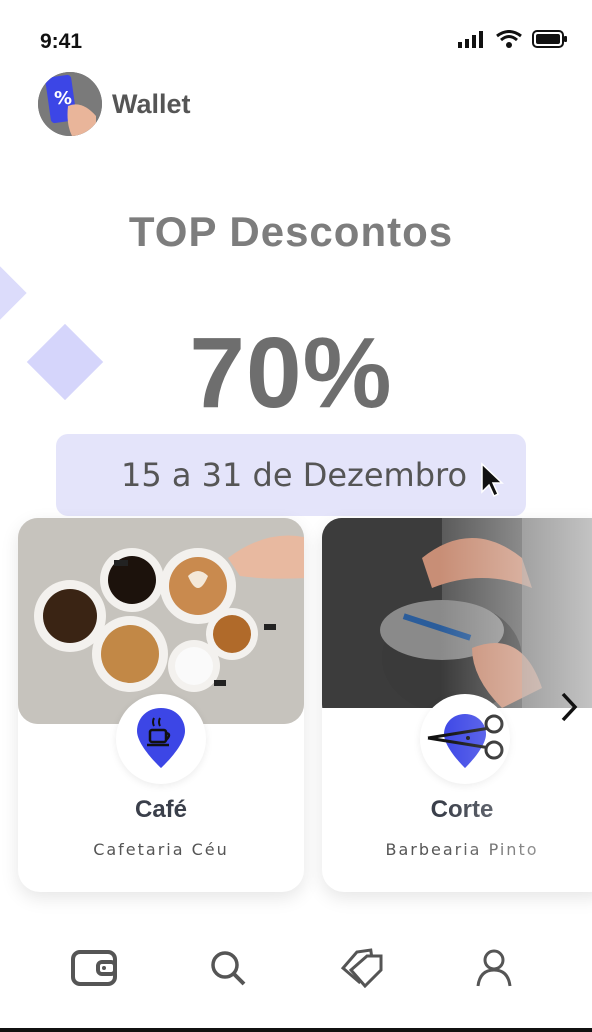 This screenshot has width=592, height=1032. I want to click on date-range-text: 15 a 31 de Dezembro, so click(294, 475).